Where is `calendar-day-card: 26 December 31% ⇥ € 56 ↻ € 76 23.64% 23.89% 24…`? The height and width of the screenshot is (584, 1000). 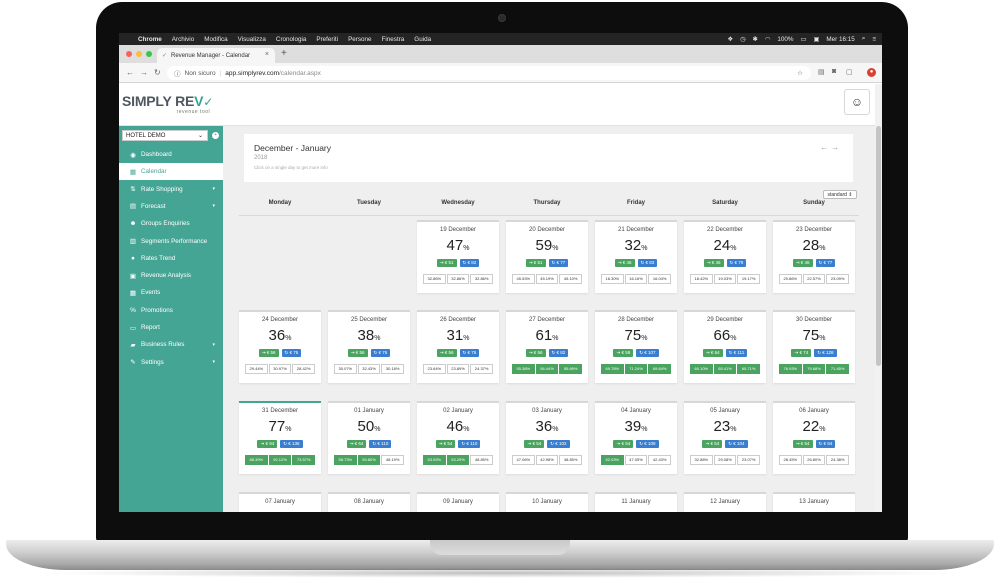
calendar-day-card: 26 December 31% ⇥ € 56 ↻ € 76 23.64% 23.89% 24… is located at coordinates (458, 346).